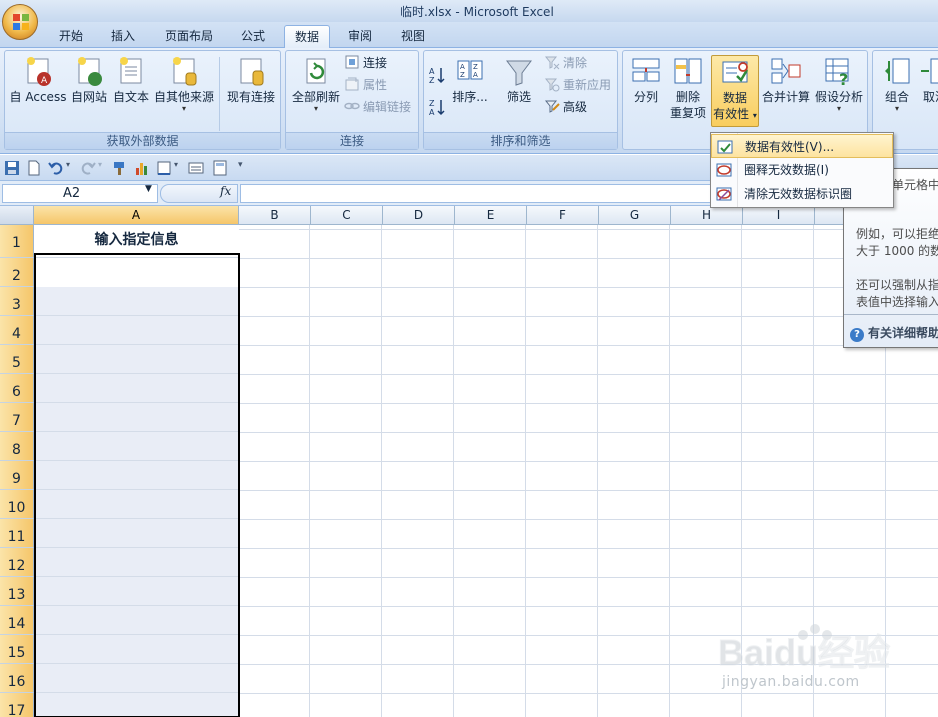 Image resolution: width=938 pixels, height=717 pixels. What do you see at coordinates (17, 388) in the screenshot?
I see `row-header-6: 6` at bounding box center [17, 388].